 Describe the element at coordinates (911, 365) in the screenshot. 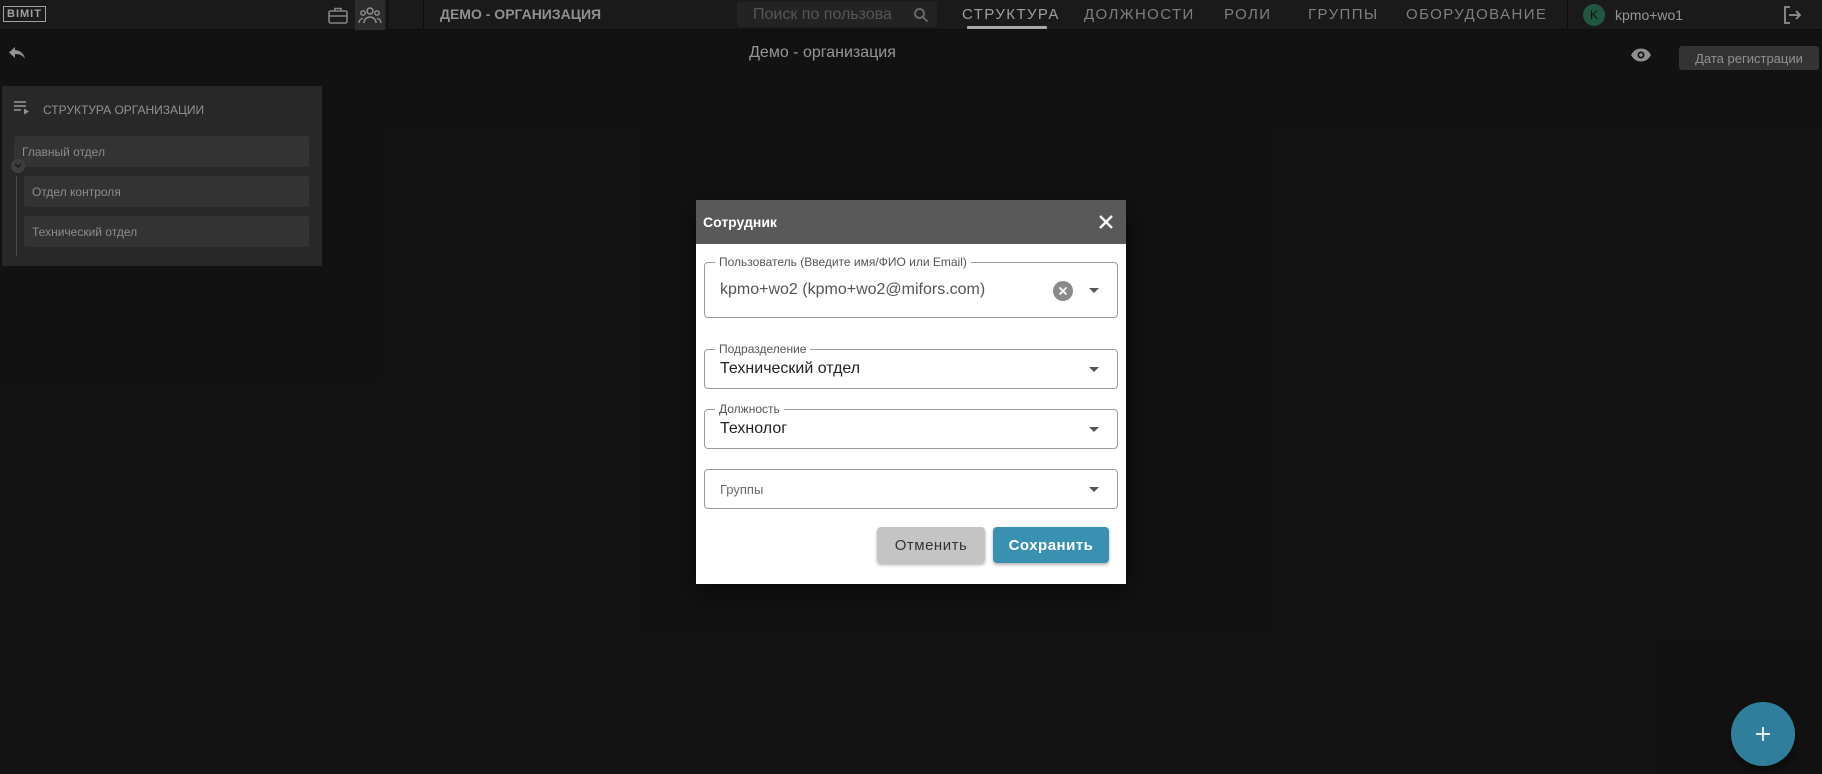

I see `department-select: Подразделение Технический отдел` at that location.